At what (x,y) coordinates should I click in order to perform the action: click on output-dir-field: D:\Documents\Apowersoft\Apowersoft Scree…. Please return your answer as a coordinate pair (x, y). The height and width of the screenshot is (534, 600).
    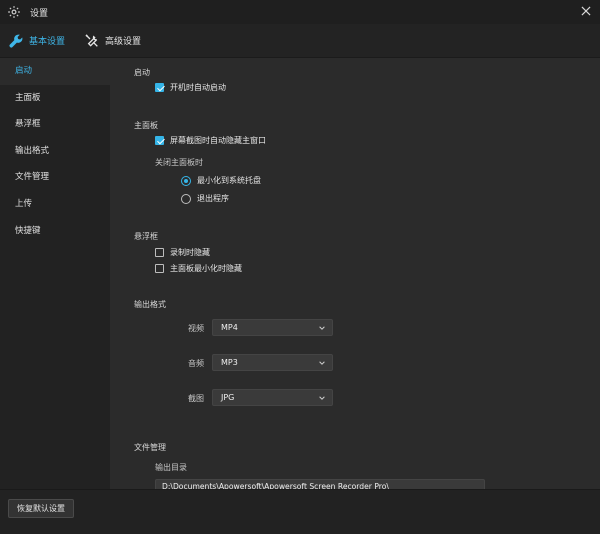
    Looking at the image, I should click on (320, 484).